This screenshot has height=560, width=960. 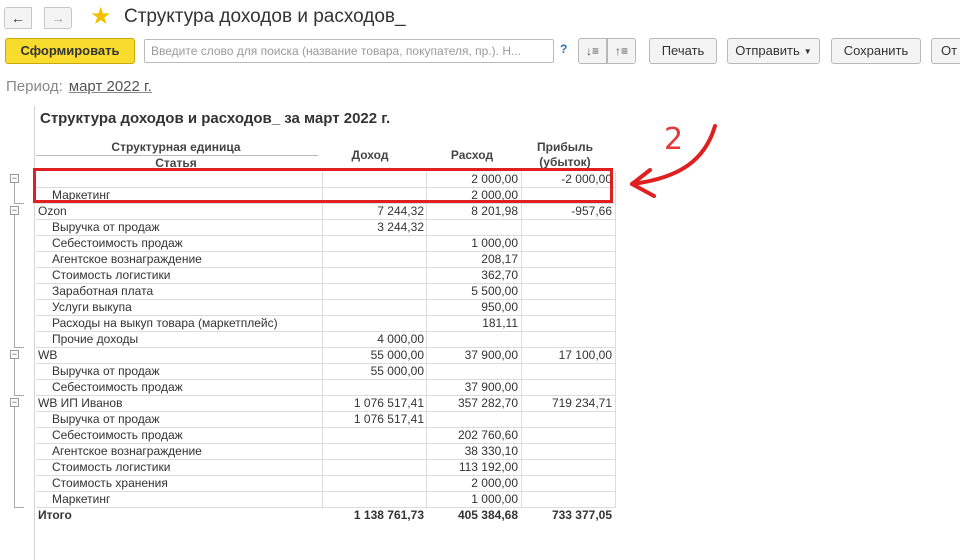 What do you see at coordinates (683, 51) in the screenshot?
I see `print-button: Печать` at bounding box center [683, 51].